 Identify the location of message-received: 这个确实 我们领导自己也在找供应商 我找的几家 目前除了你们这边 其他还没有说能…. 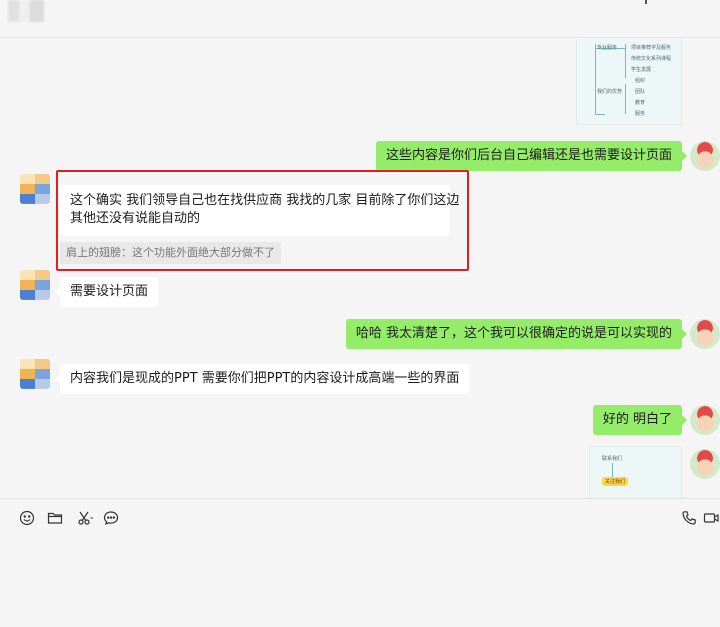
(257, 210).